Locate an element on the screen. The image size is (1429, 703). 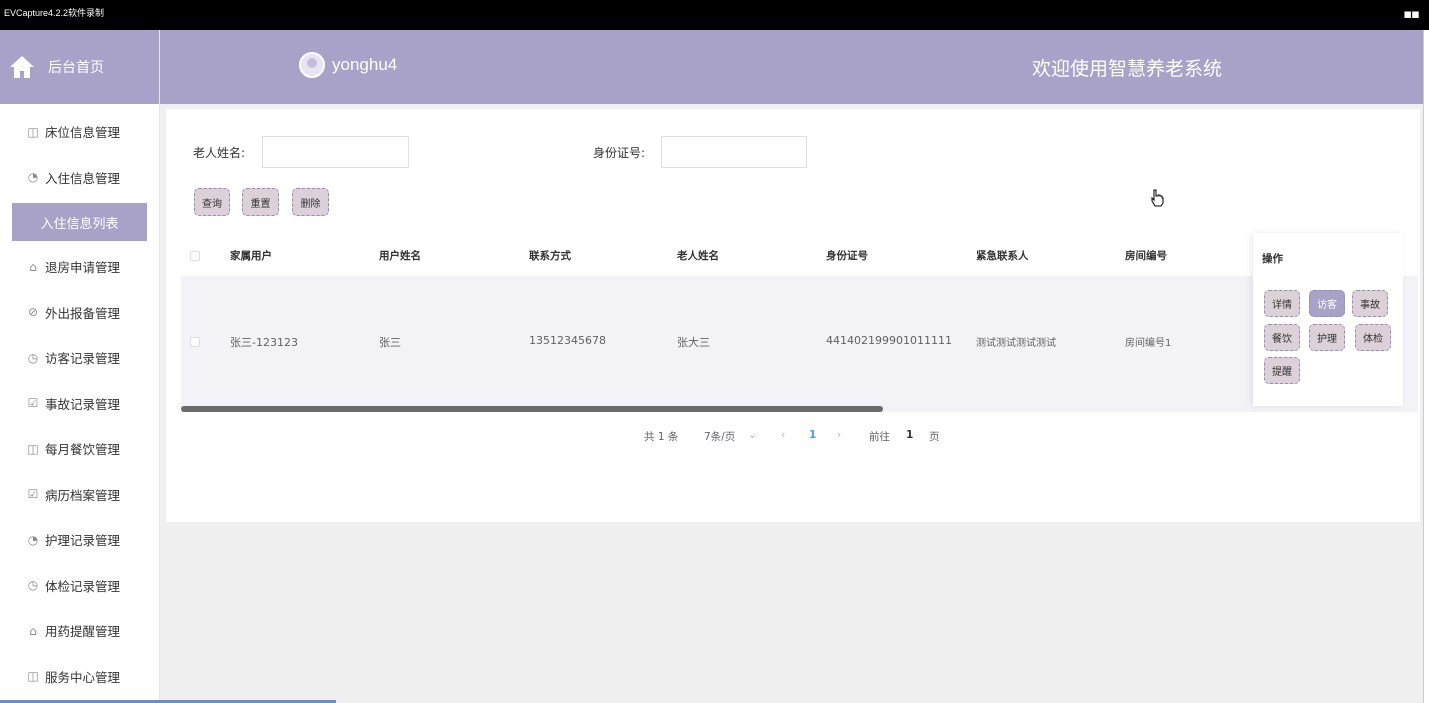
goto-suffix: 页 is located at coordinates (934, 437).